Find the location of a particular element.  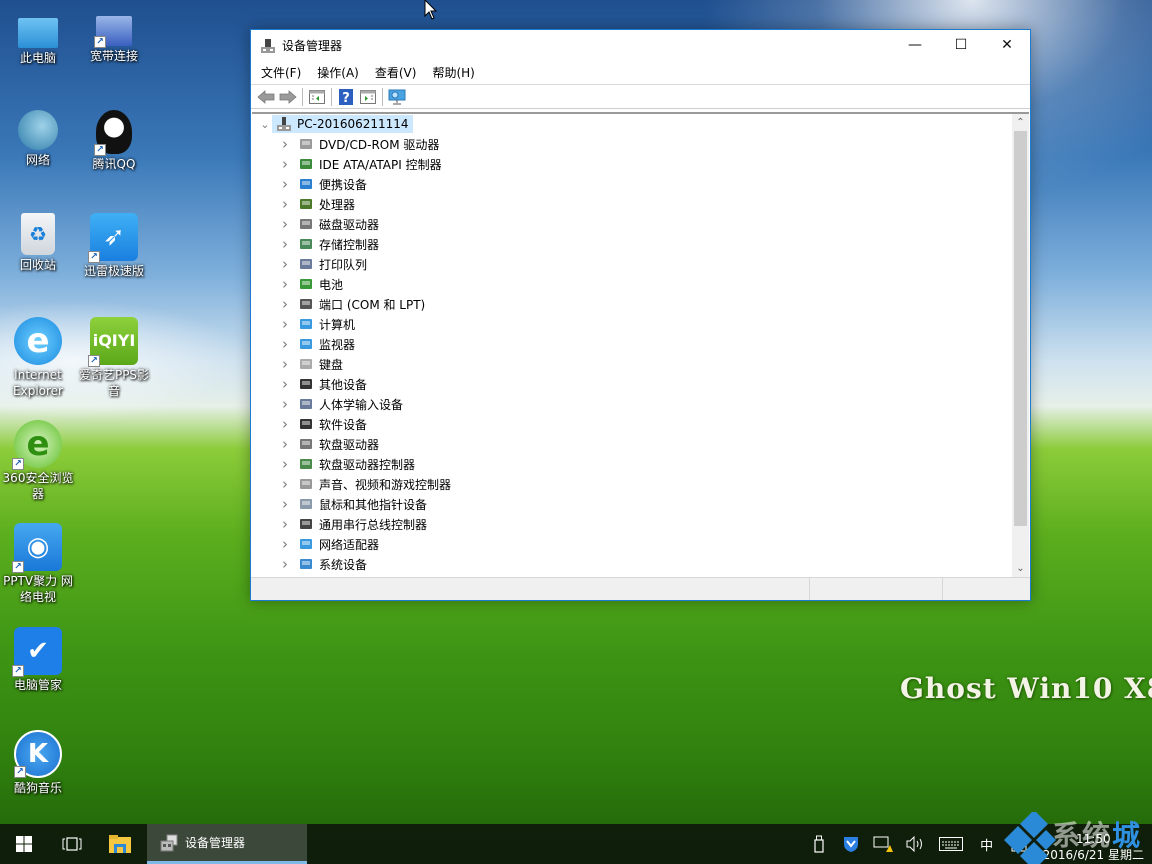

tree-item: › 键盘 is located at coordinates (640, 364).